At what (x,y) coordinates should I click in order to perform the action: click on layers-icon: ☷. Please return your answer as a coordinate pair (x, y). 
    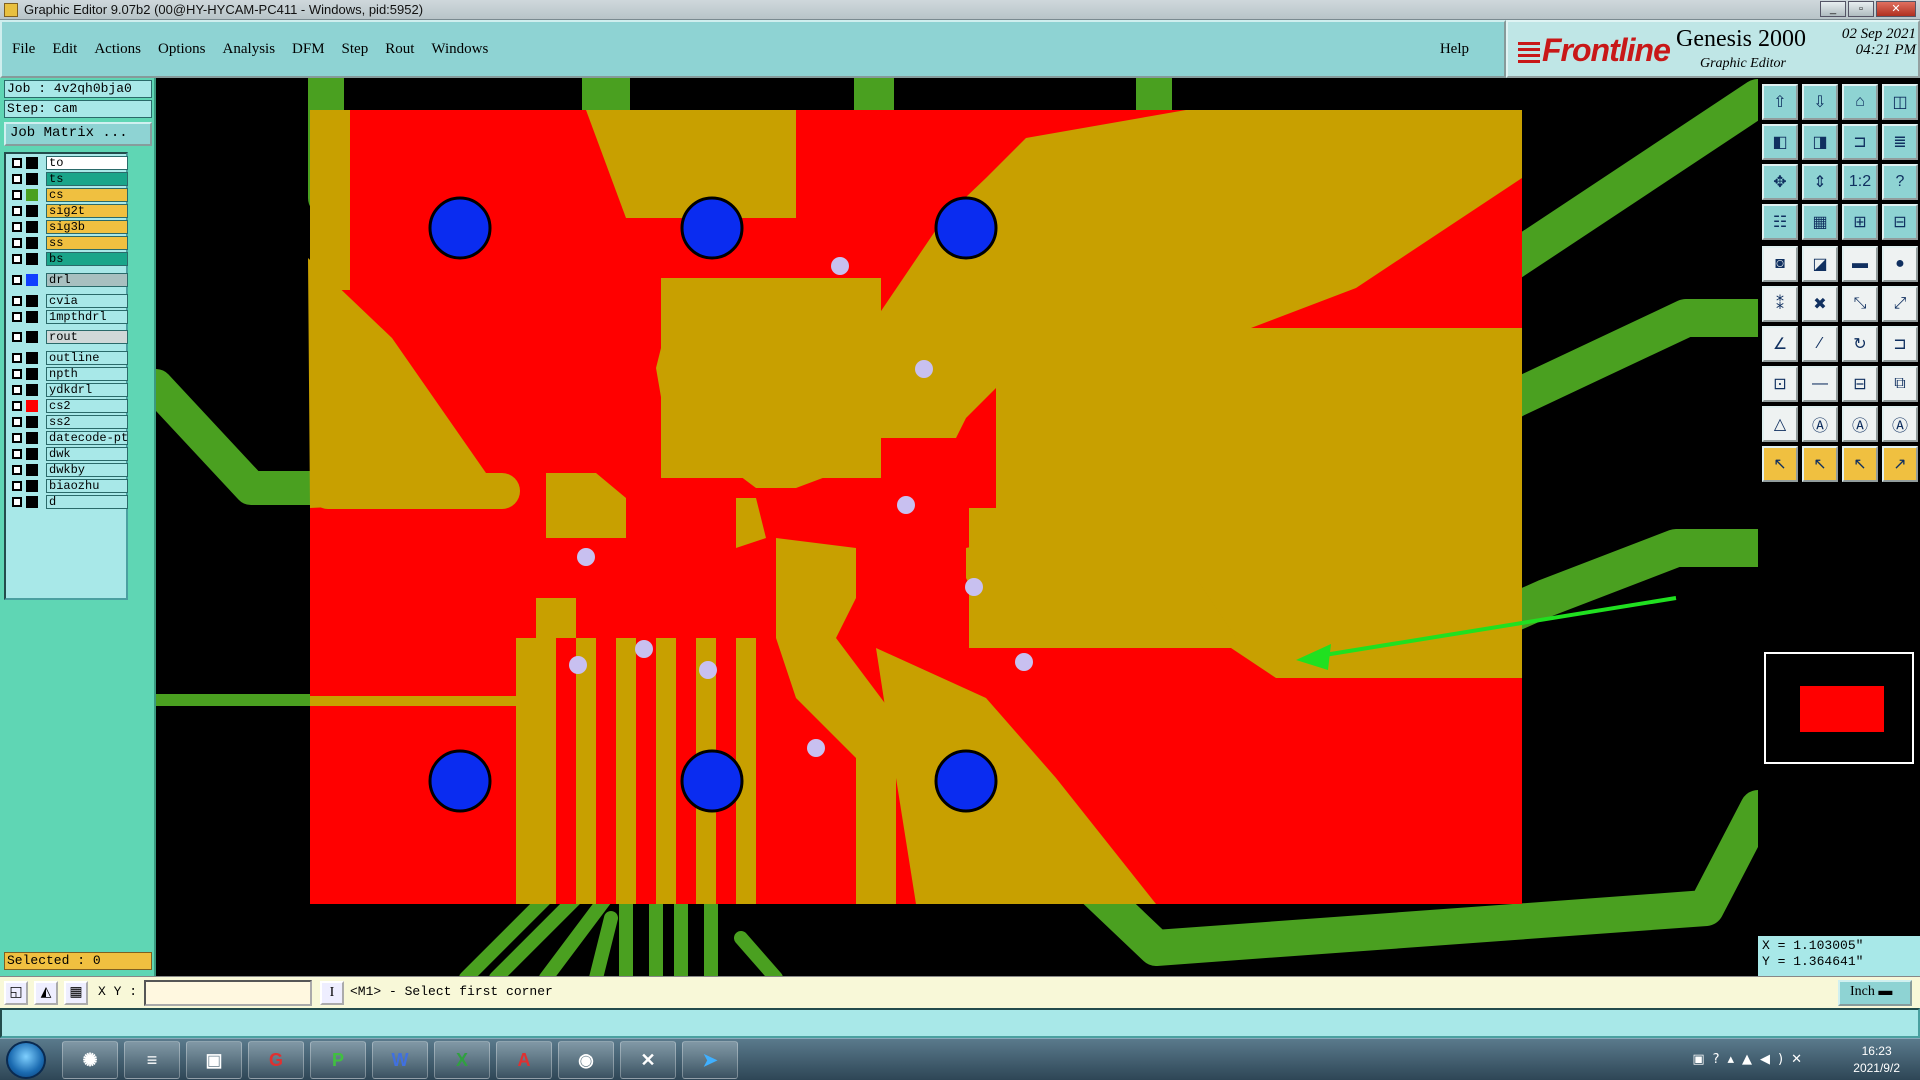
    Looking at the image, I should click on (1780, 222).